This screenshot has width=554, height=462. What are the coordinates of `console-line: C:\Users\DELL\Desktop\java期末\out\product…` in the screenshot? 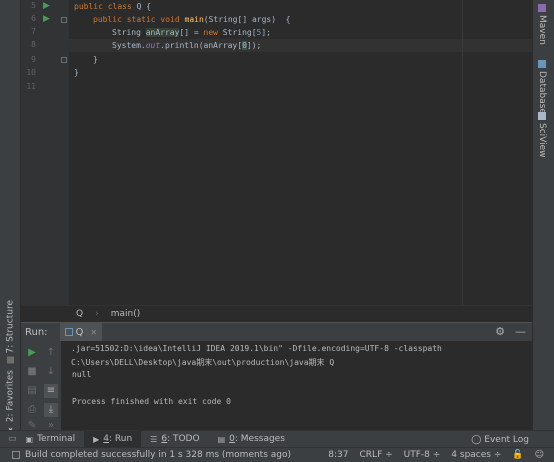 It's located at (203, 362).